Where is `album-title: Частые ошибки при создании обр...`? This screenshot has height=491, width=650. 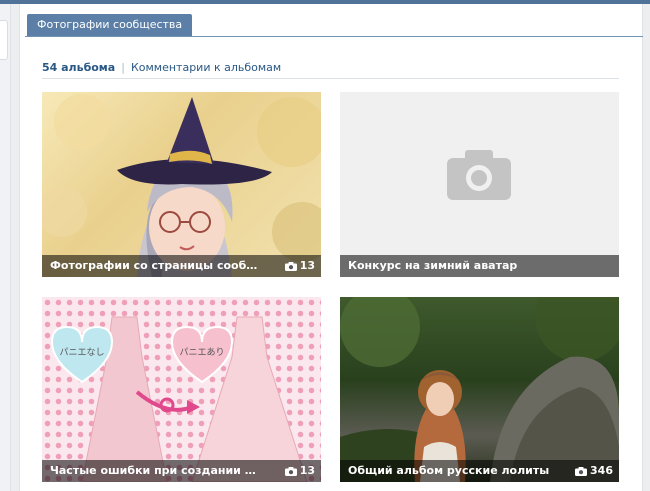
album-title: Частые ошибки при создании обр... is located at coordinates (155, 470).